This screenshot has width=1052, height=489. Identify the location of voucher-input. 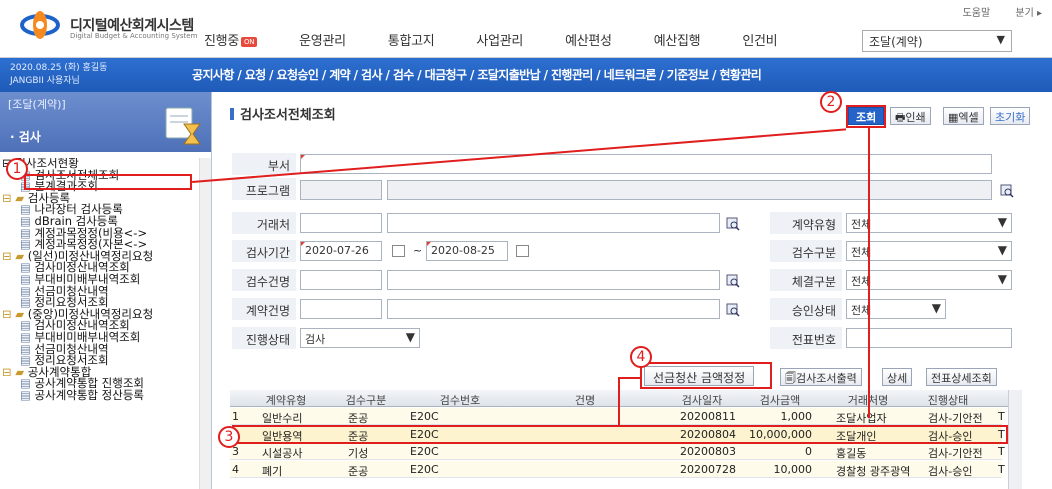
(929, 338).